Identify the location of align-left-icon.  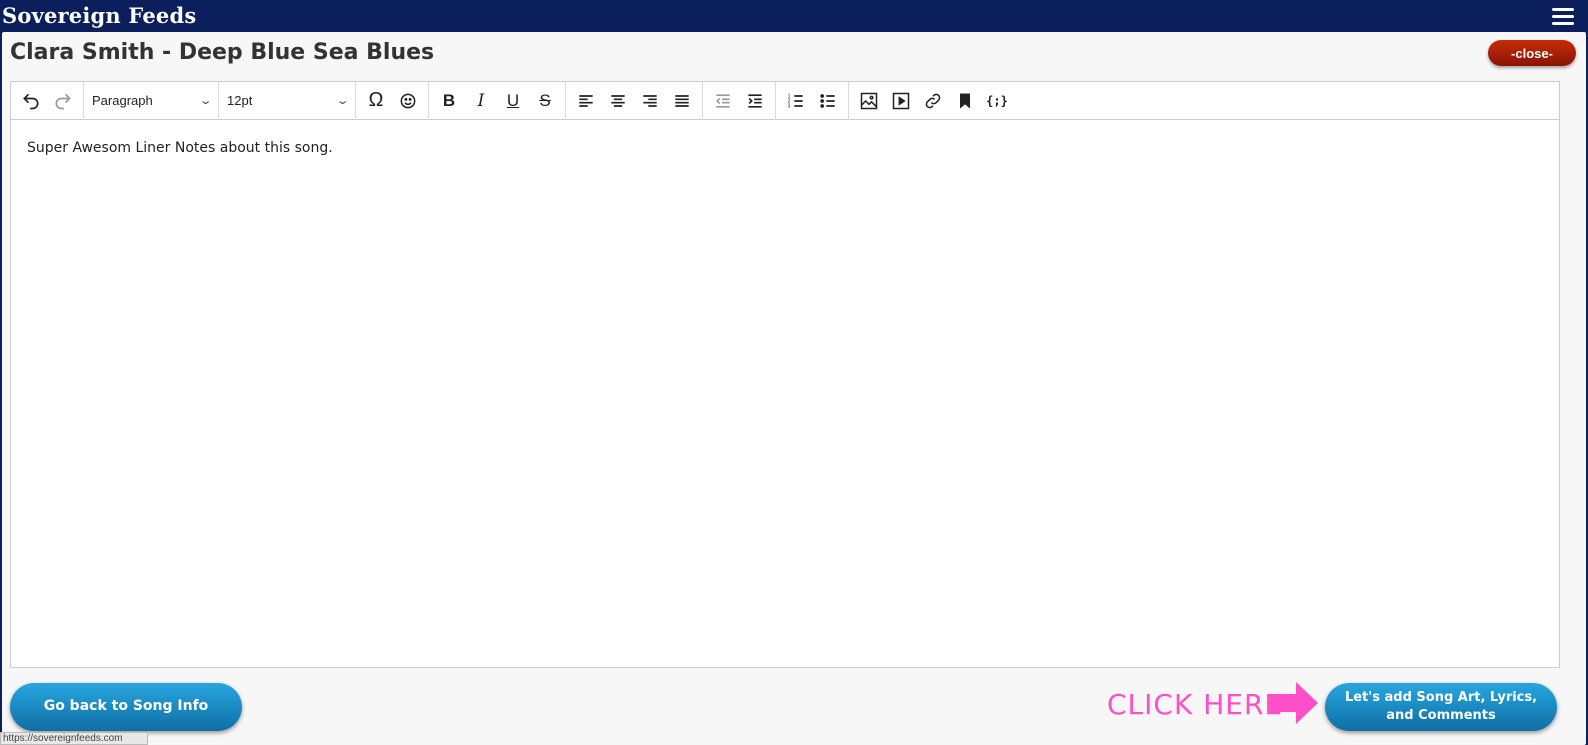
(586, 101).